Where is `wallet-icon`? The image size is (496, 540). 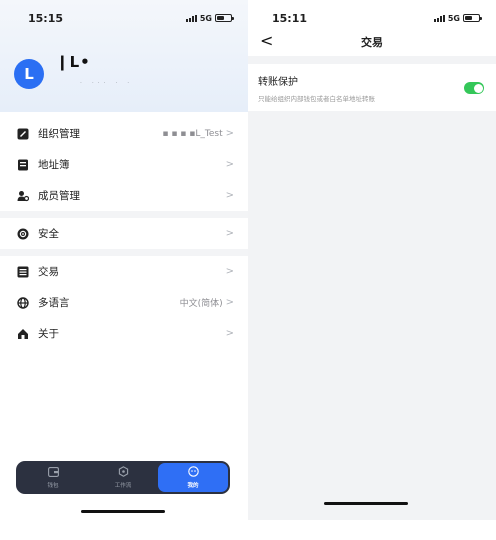
wallet-icon is located at coordinates (53, 472).